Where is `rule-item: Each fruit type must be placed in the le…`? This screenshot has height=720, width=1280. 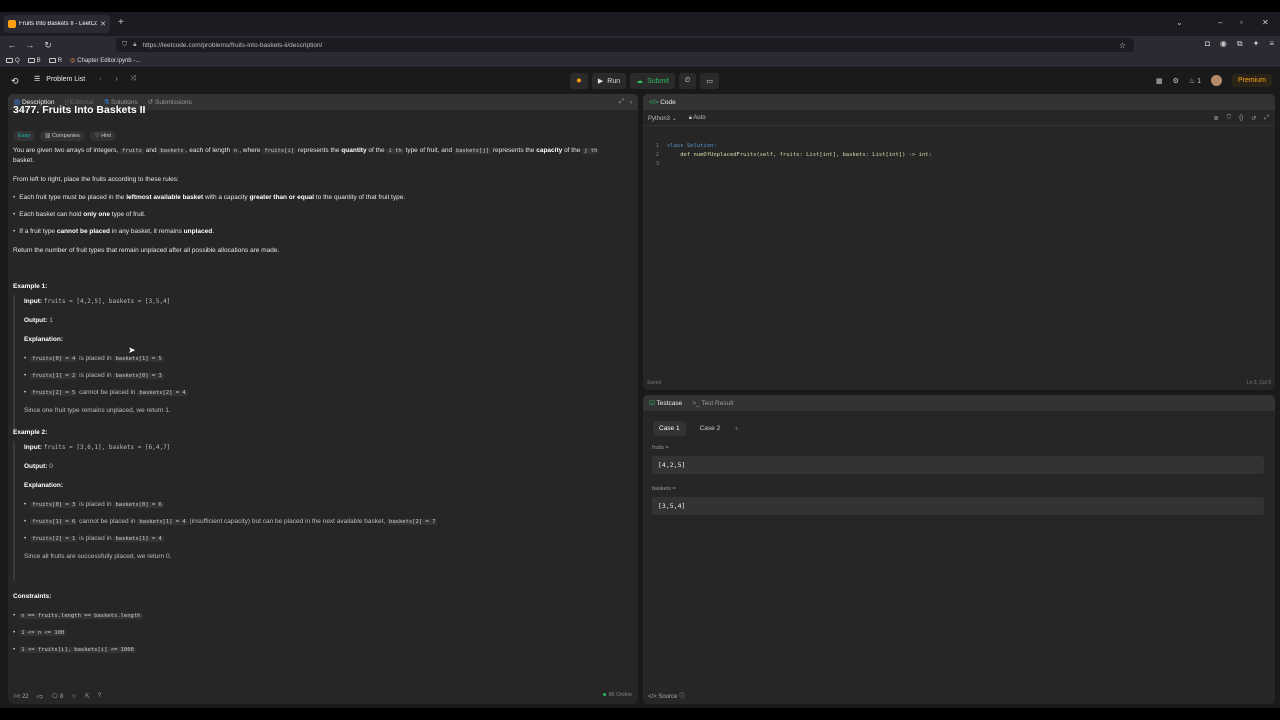 rule-item: Each fruit type must be placed in the le… is located at coordinates (209, 198).